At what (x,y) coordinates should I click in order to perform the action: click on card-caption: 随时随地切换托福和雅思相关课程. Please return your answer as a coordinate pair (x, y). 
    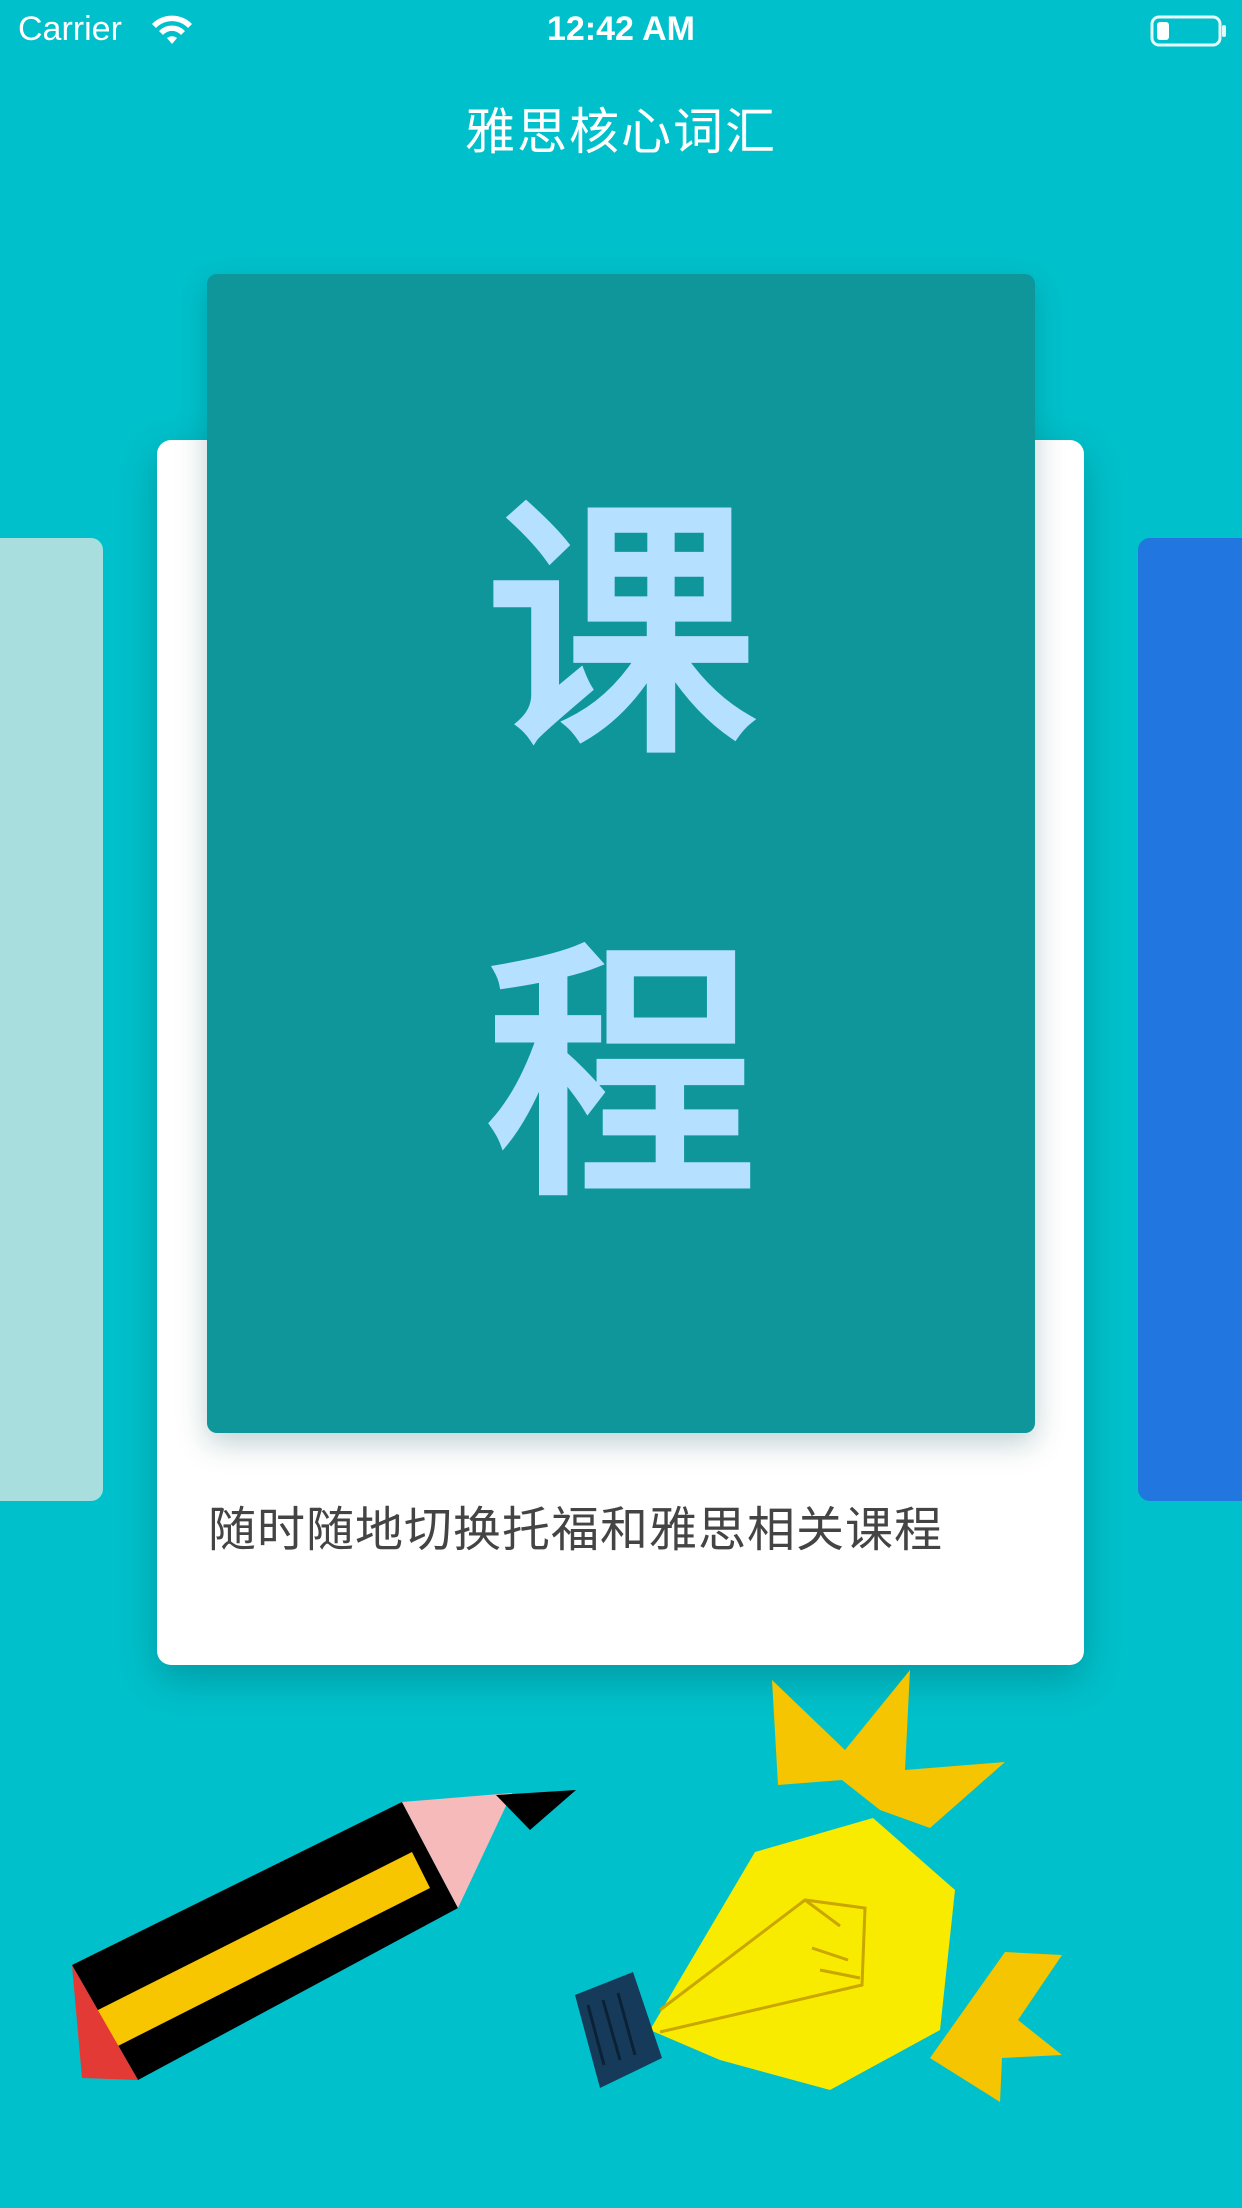
    Looking at the image, I should click on (576, 1530).